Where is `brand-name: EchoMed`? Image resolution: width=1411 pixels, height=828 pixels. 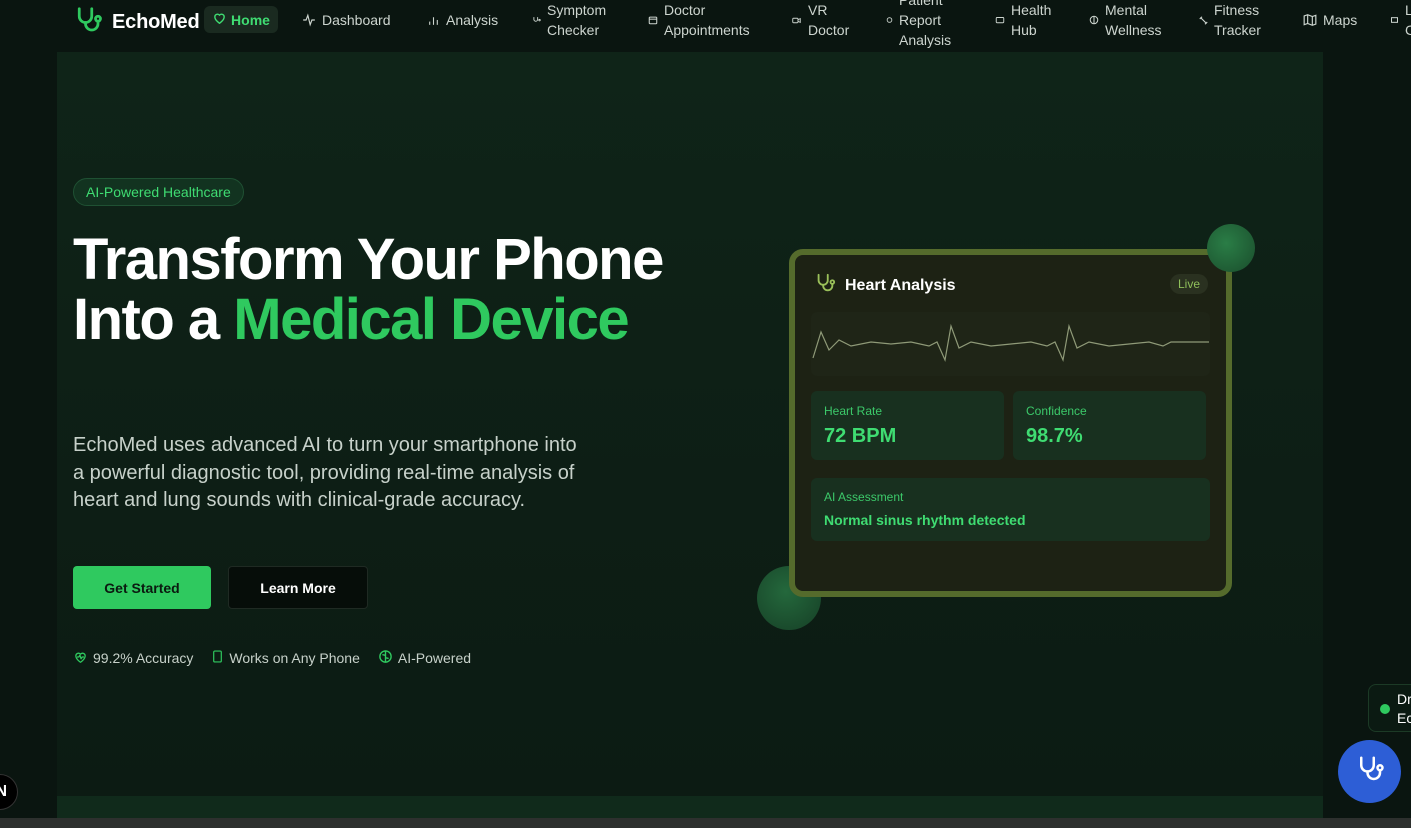 brand-name: EchoMed is located at coordinates (156, 22).